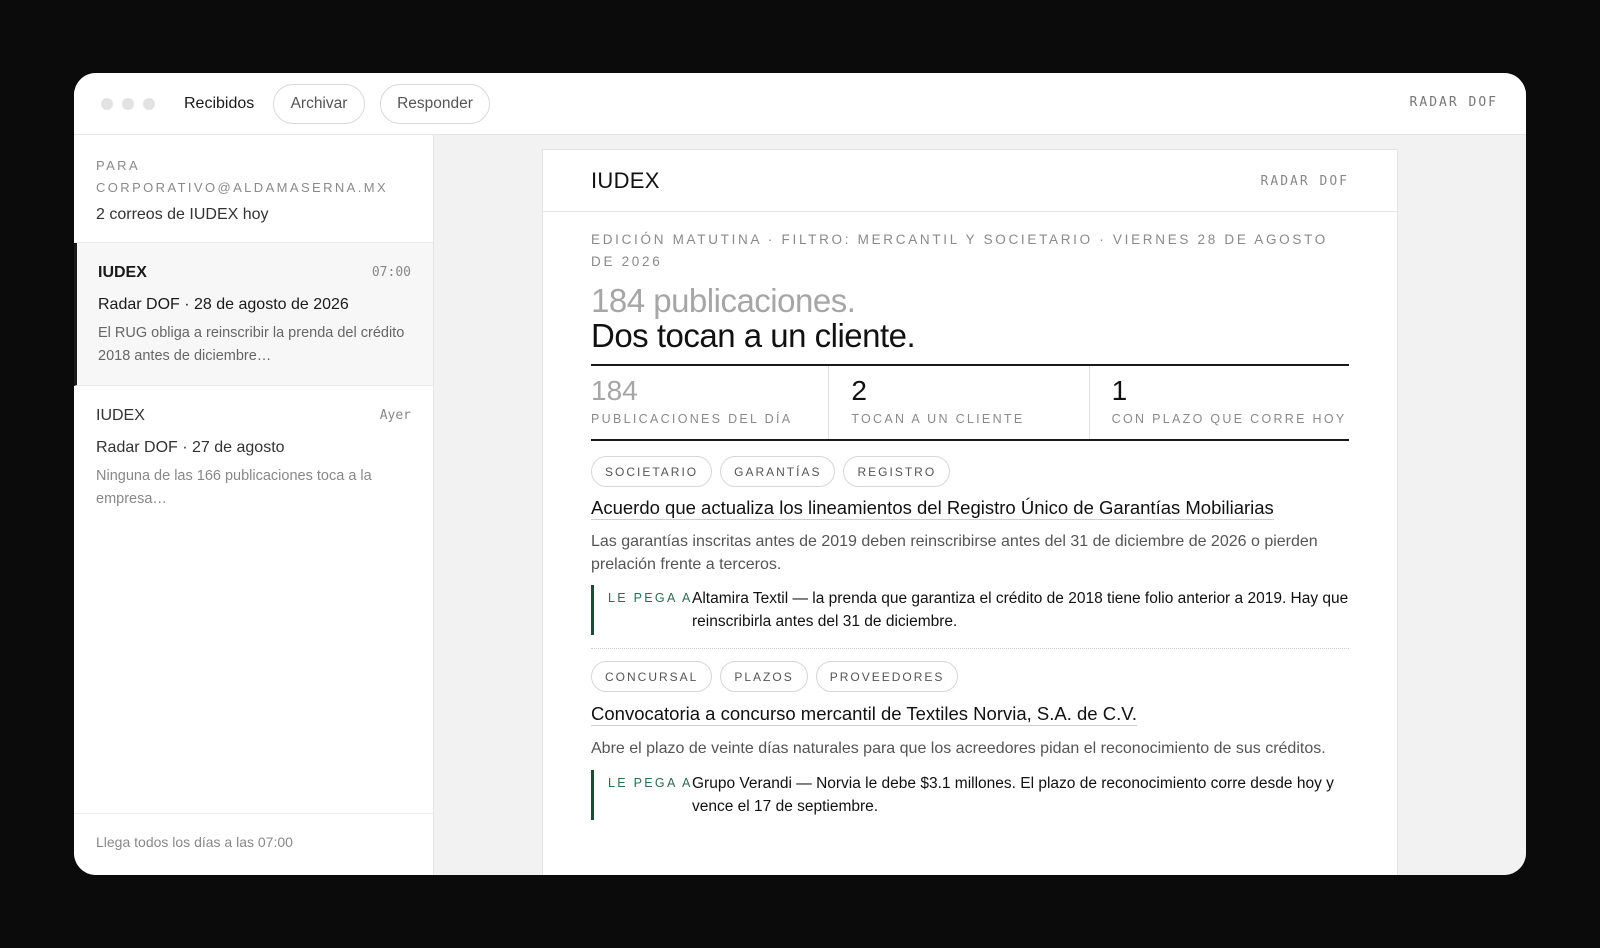 This screenshot has height=948, width=1600. What do you see at coordinates (219, 104) in the screenshot?
I see `inbox-title: Recibidos` at bounding box center [219, 104].